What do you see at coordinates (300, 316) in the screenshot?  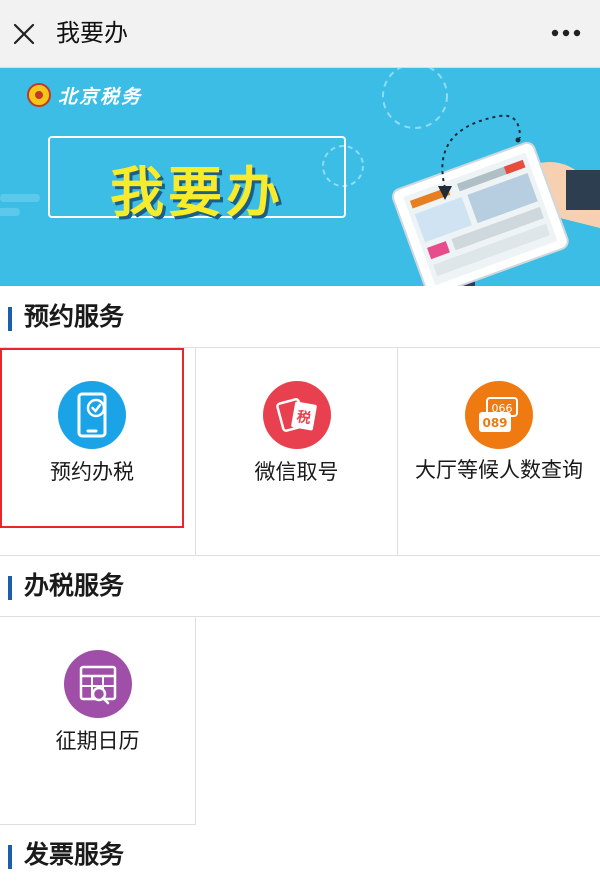 I see `section-header-reservation: 预约服务` at bounding box center [300, 316].